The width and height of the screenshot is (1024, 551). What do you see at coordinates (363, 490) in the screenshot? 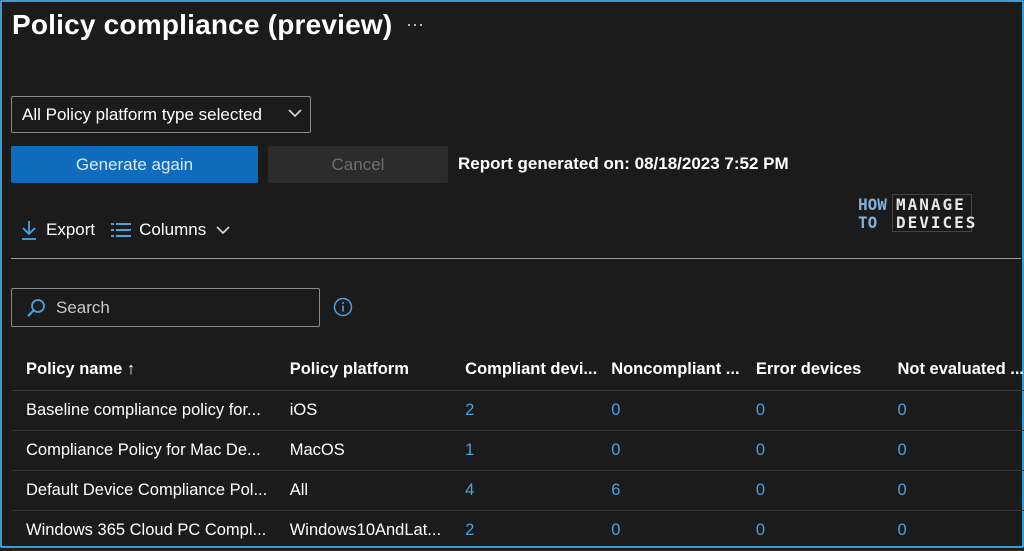
I see `policy-platform-cell: All` at bounding box center [363, 490].